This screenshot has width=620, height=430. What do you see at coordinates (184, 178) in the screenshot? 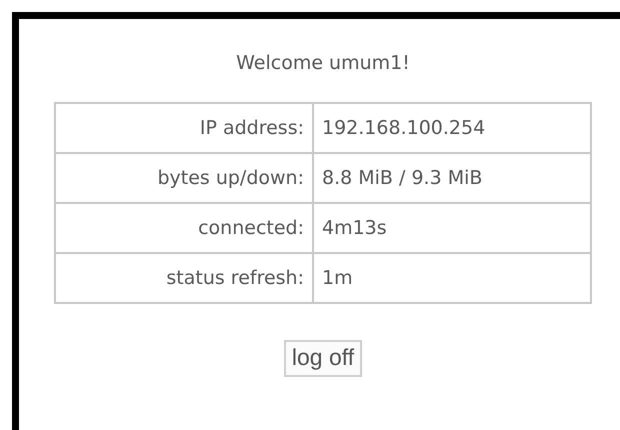
I see `label-cell: bytes up/down:` at bounding box center [184, 178].